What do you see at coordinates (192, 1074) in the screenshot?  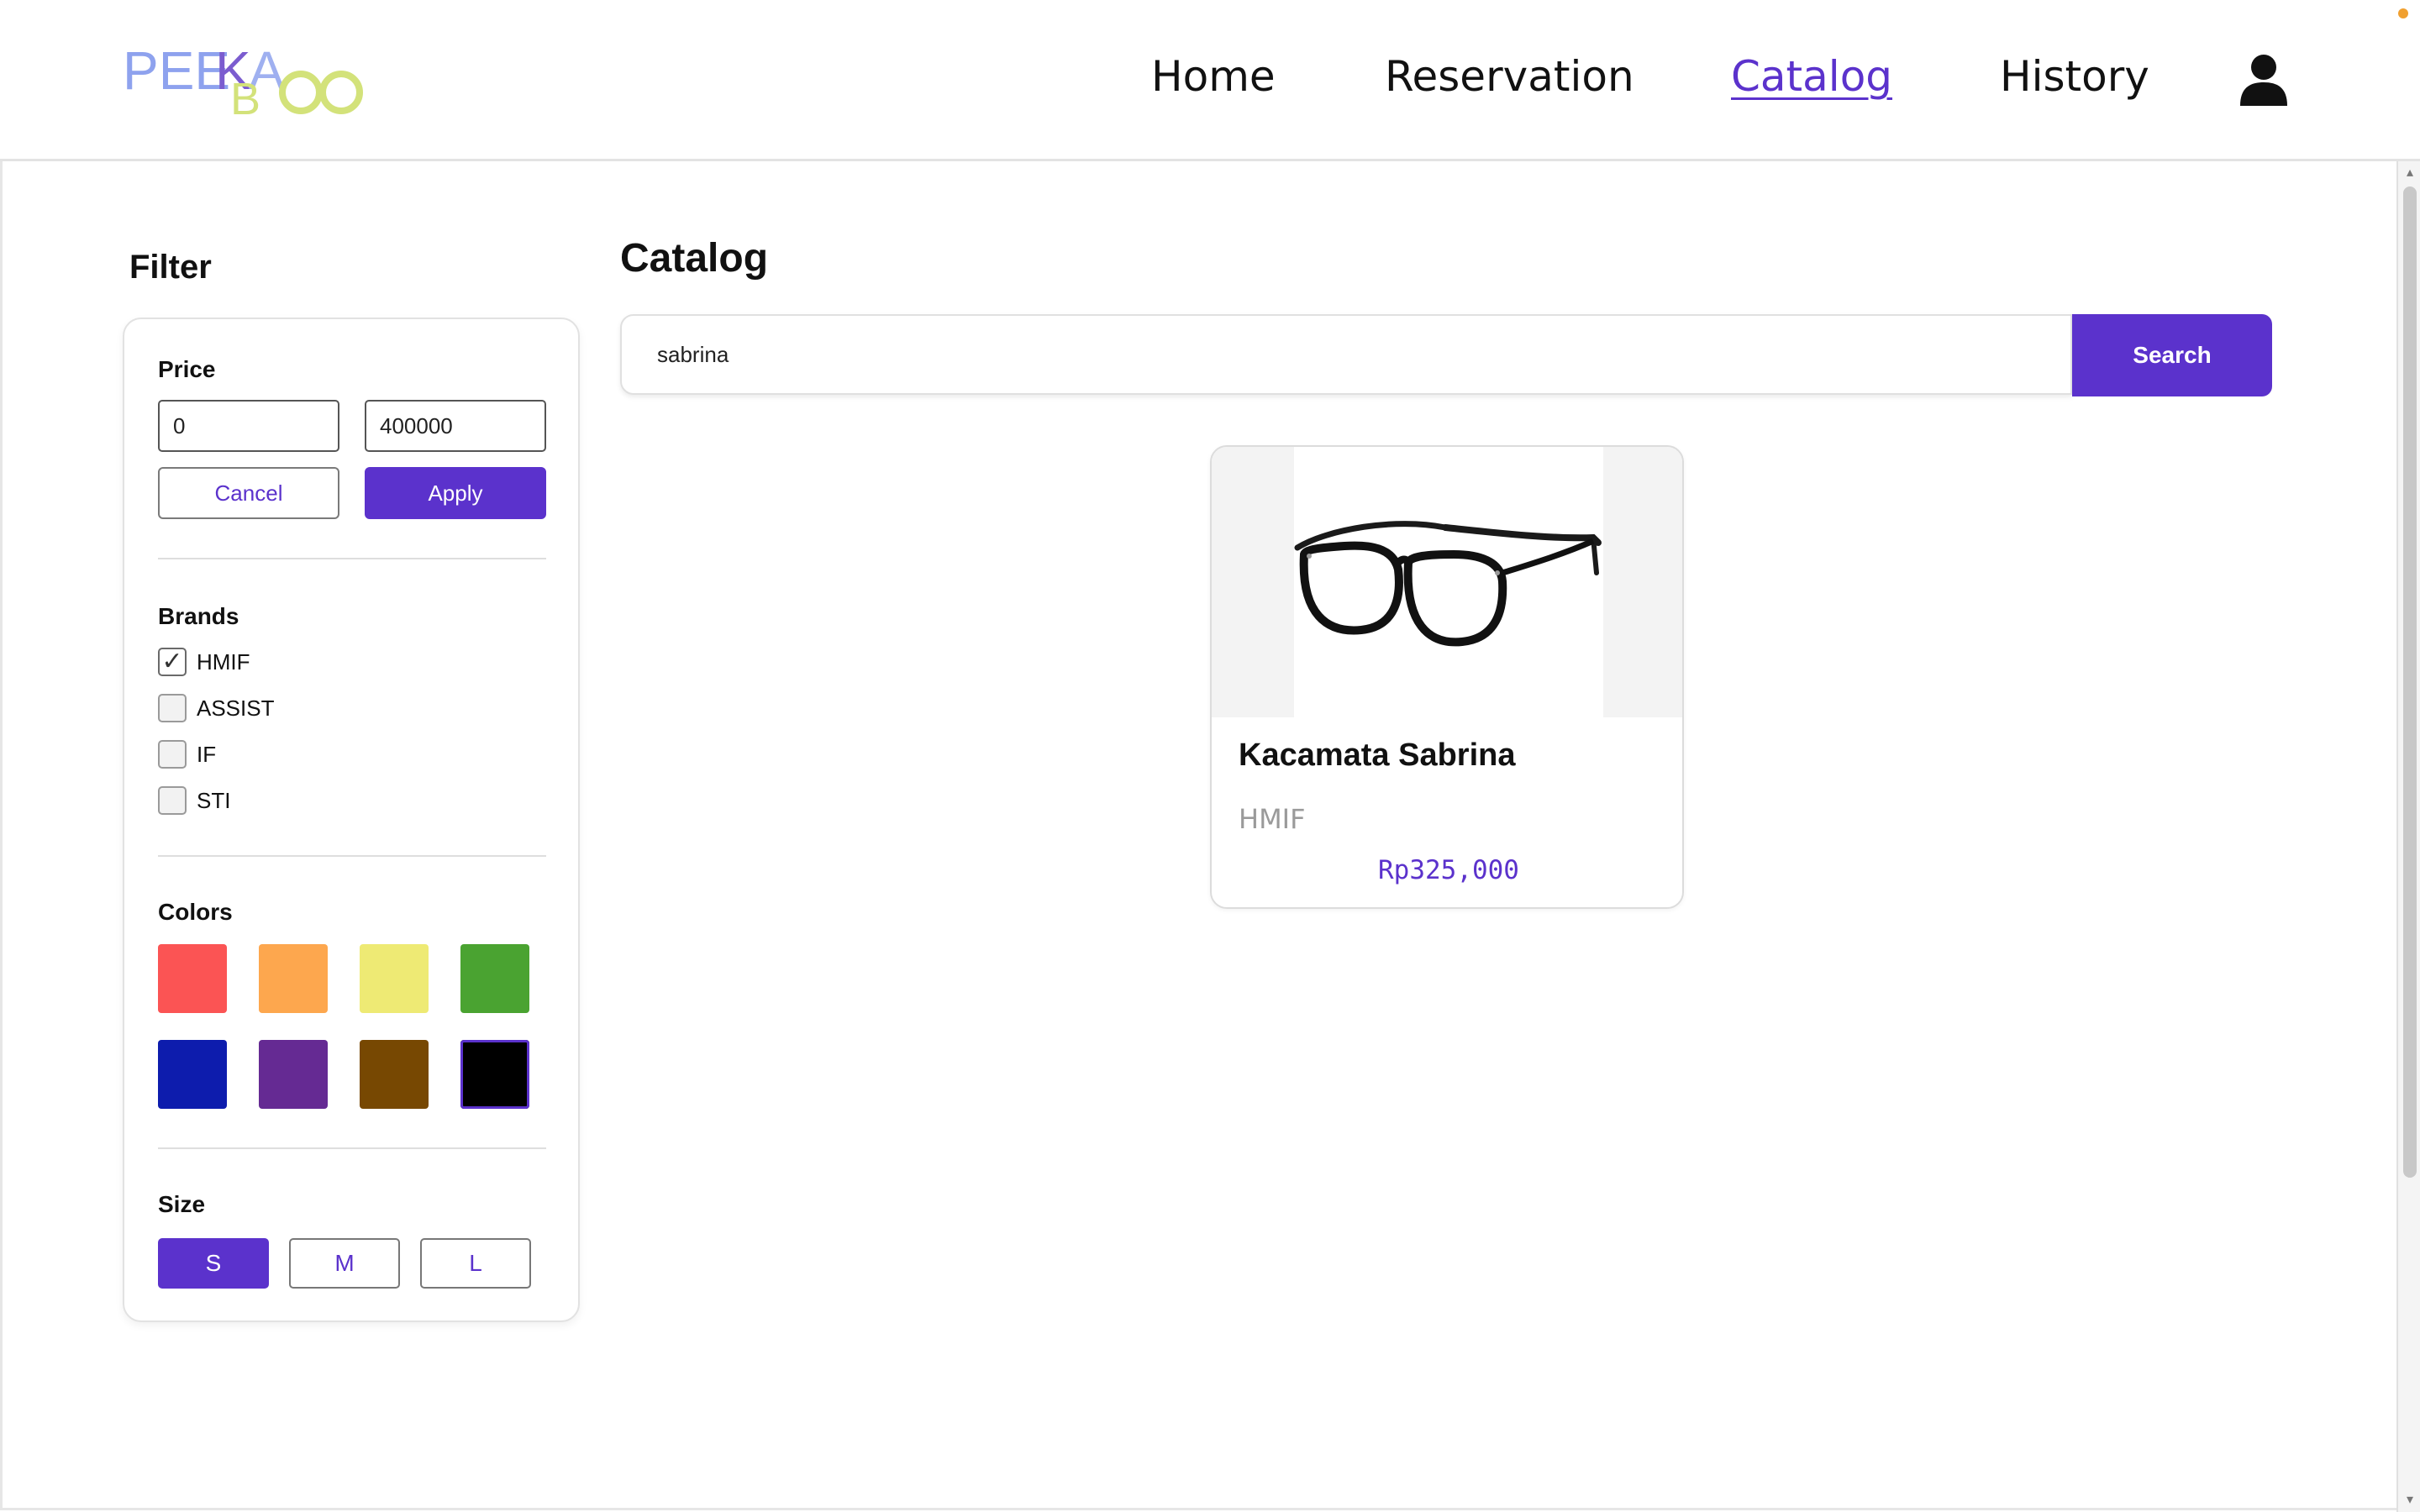 I see `color-swatch-blue` at bounding box center [192, 1074].